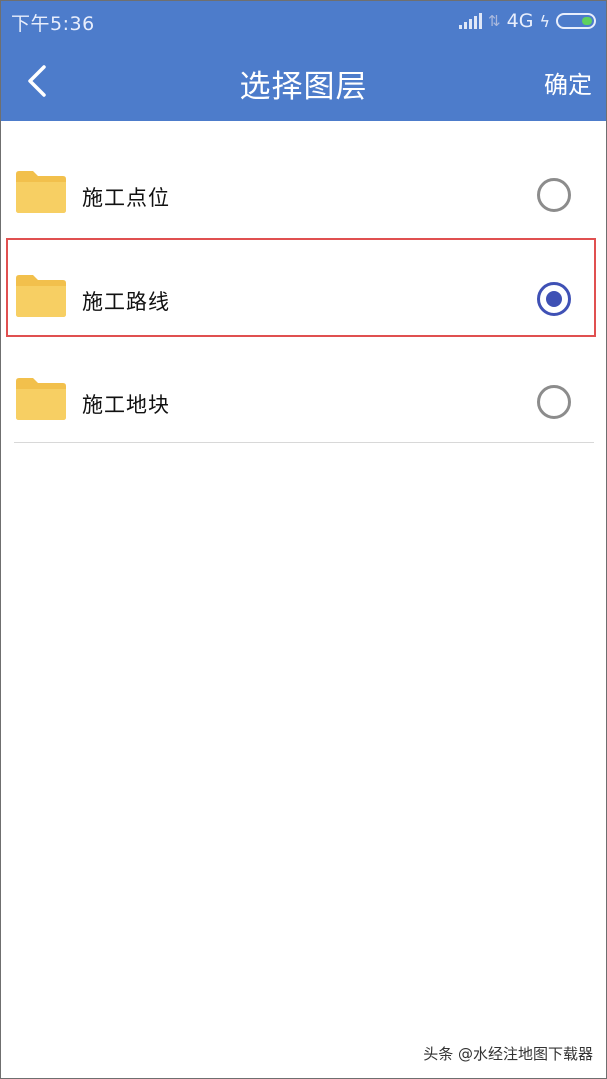  Describe the element at coordinates (471, 21) in the screenshot. I see `signal-icon` at that location.